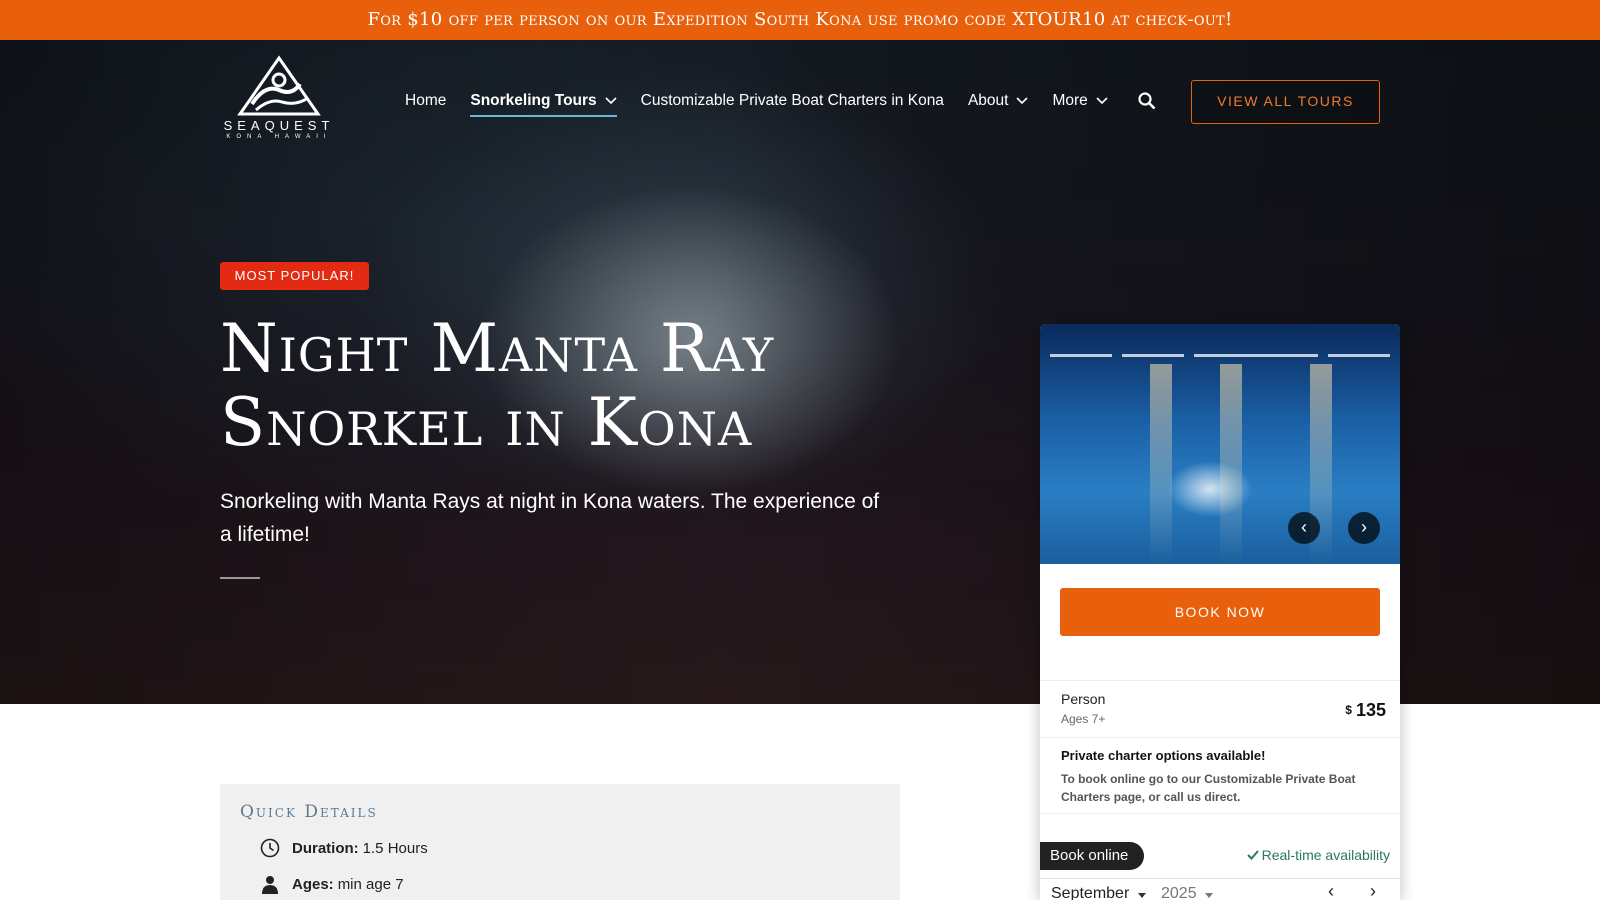 The height and width of the screenshot is (900, 1600). What do you see at coordinates (1179, 892) in the screenshot?
I see `year-value: 2025` at bounding box center [1179, 892].